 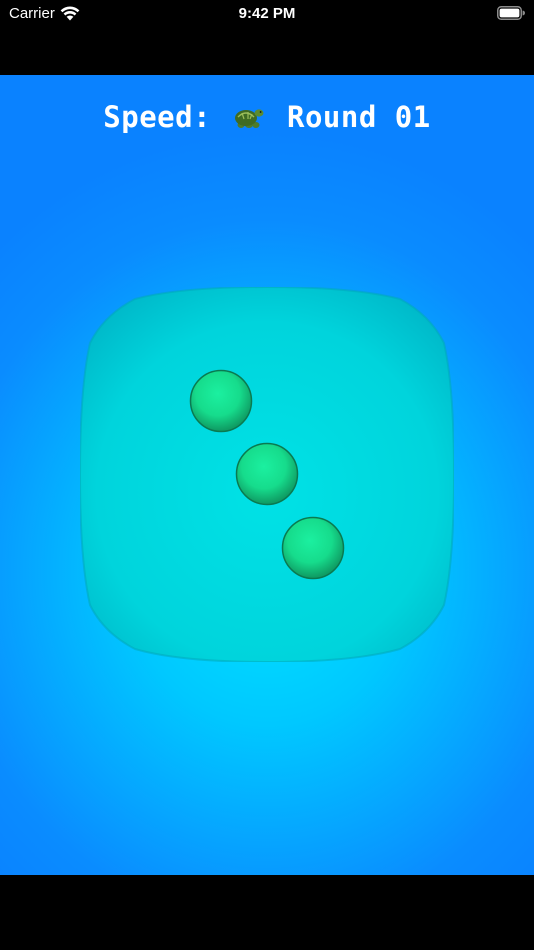 What do you see at coordinates (157, 117) in the screenshot?
I see `speed-label: Speed:` at bounding box center [157, 117].